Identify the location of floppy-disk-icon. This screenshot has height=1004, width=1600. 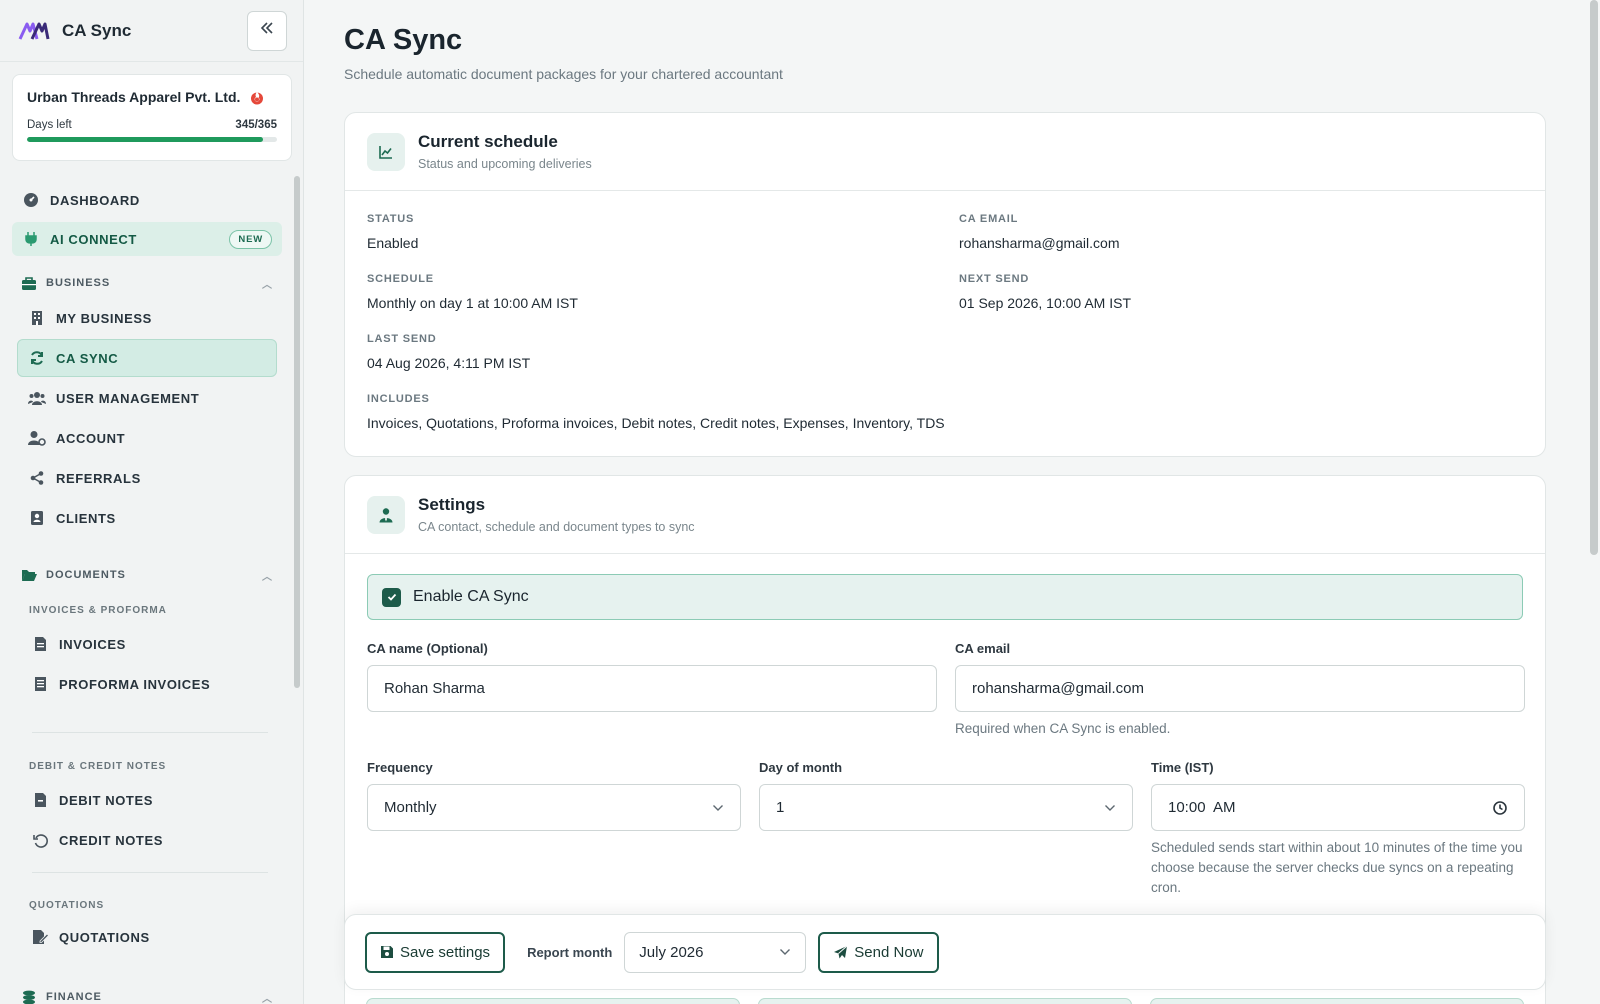
(387, 952).